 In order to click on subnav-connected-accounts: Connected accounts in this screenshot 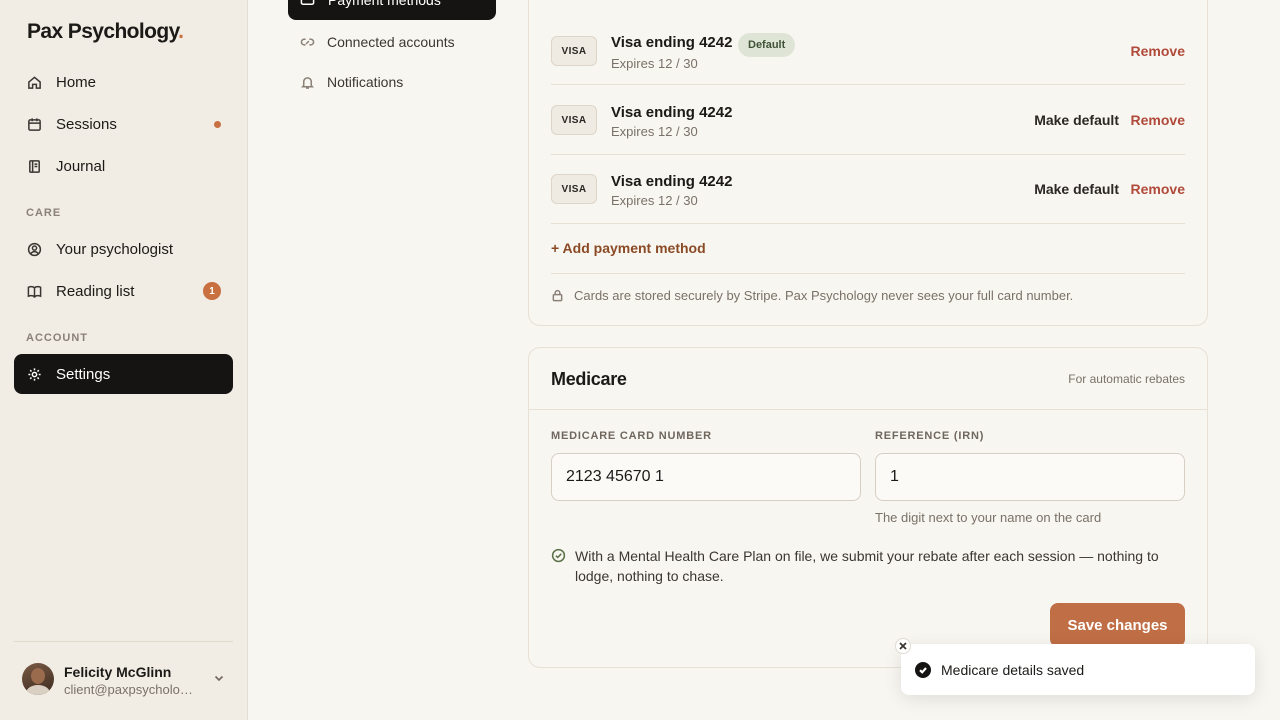, I will do `click(377, 42)`.